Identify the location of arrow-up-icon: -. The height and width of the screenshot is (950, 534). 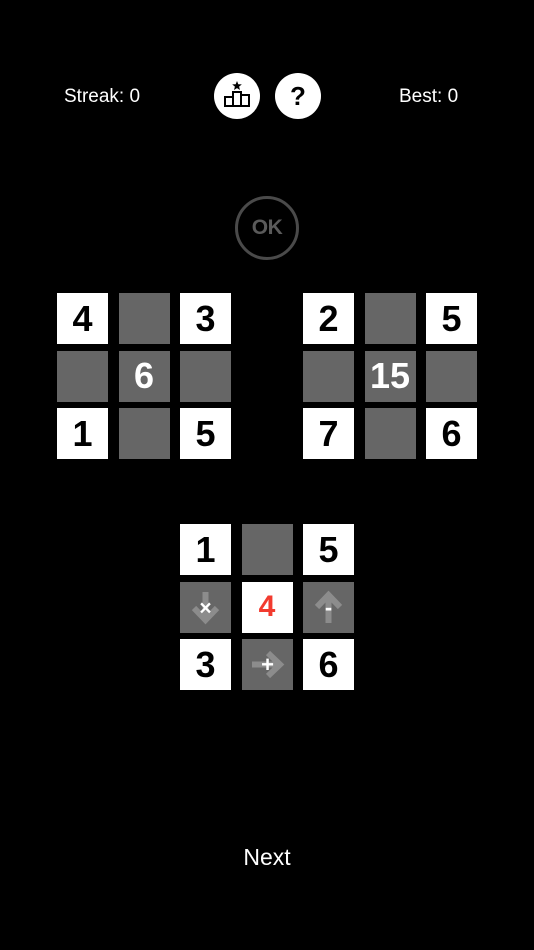
(328, 606).